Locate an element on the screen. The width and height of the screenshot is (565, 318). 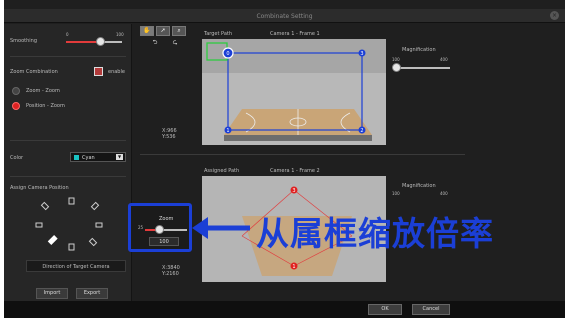
pointer-icon: ➚ is located at coordinates (163, 30).